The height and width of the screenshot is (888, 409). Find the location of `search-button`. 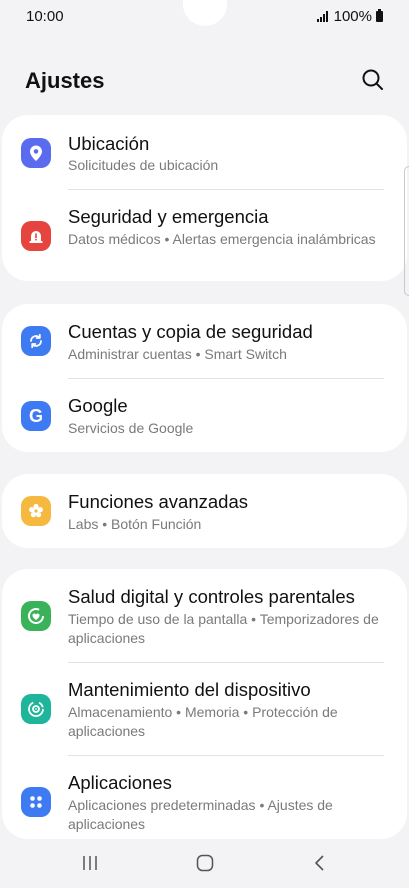

search-button is located at coordinates (373, 80).